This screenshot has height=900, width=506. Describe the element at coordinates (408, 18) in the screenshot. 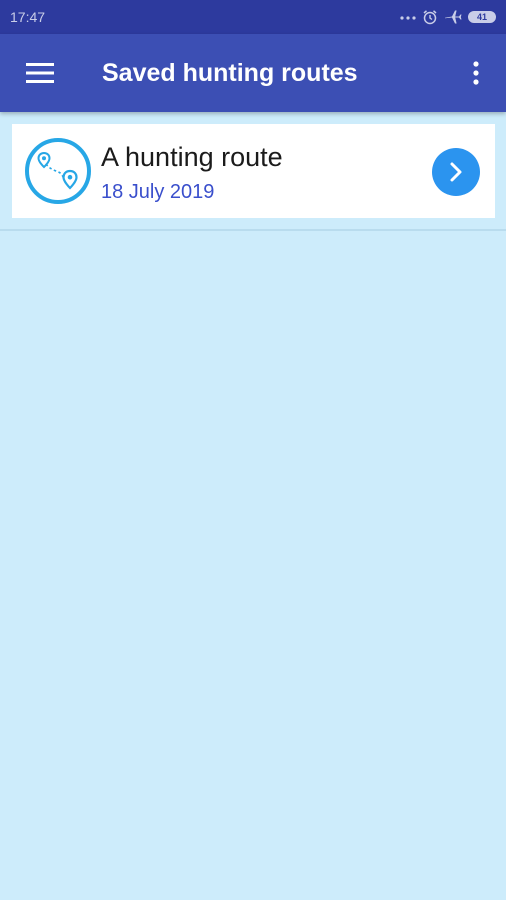

I see `more-dots-icon` at that location.